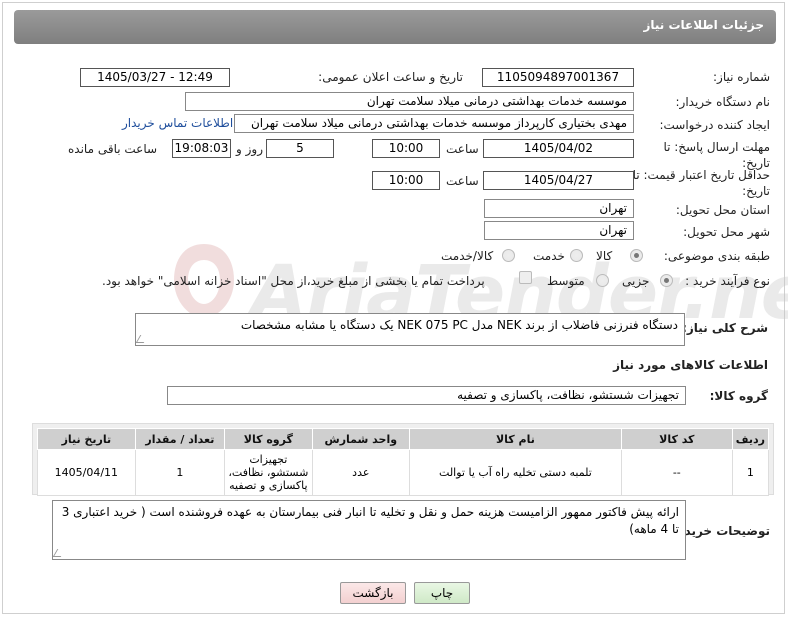 The image size is (788, 619). What do you see at coordinates (666, 280) in the screenshot?
I see `process-radio-minor` at bounding box center [666, 280].